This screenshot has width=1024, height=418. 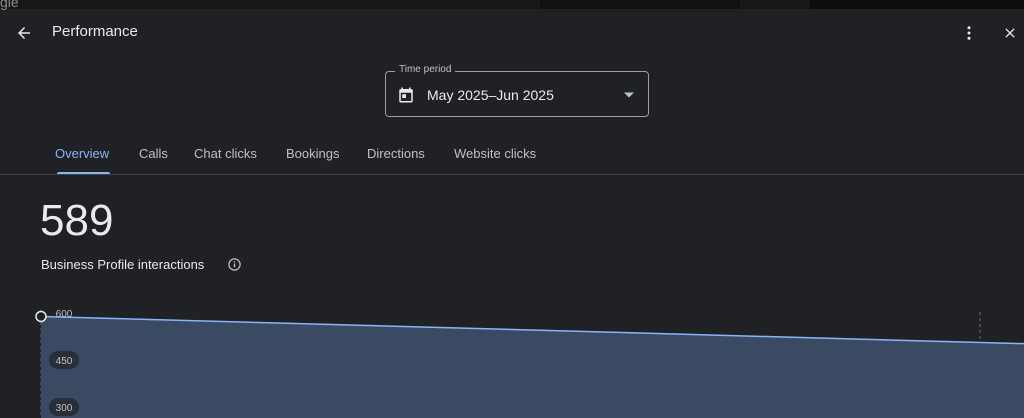 I want to click on tab-directions: Directions, so click(x=396, y=153).